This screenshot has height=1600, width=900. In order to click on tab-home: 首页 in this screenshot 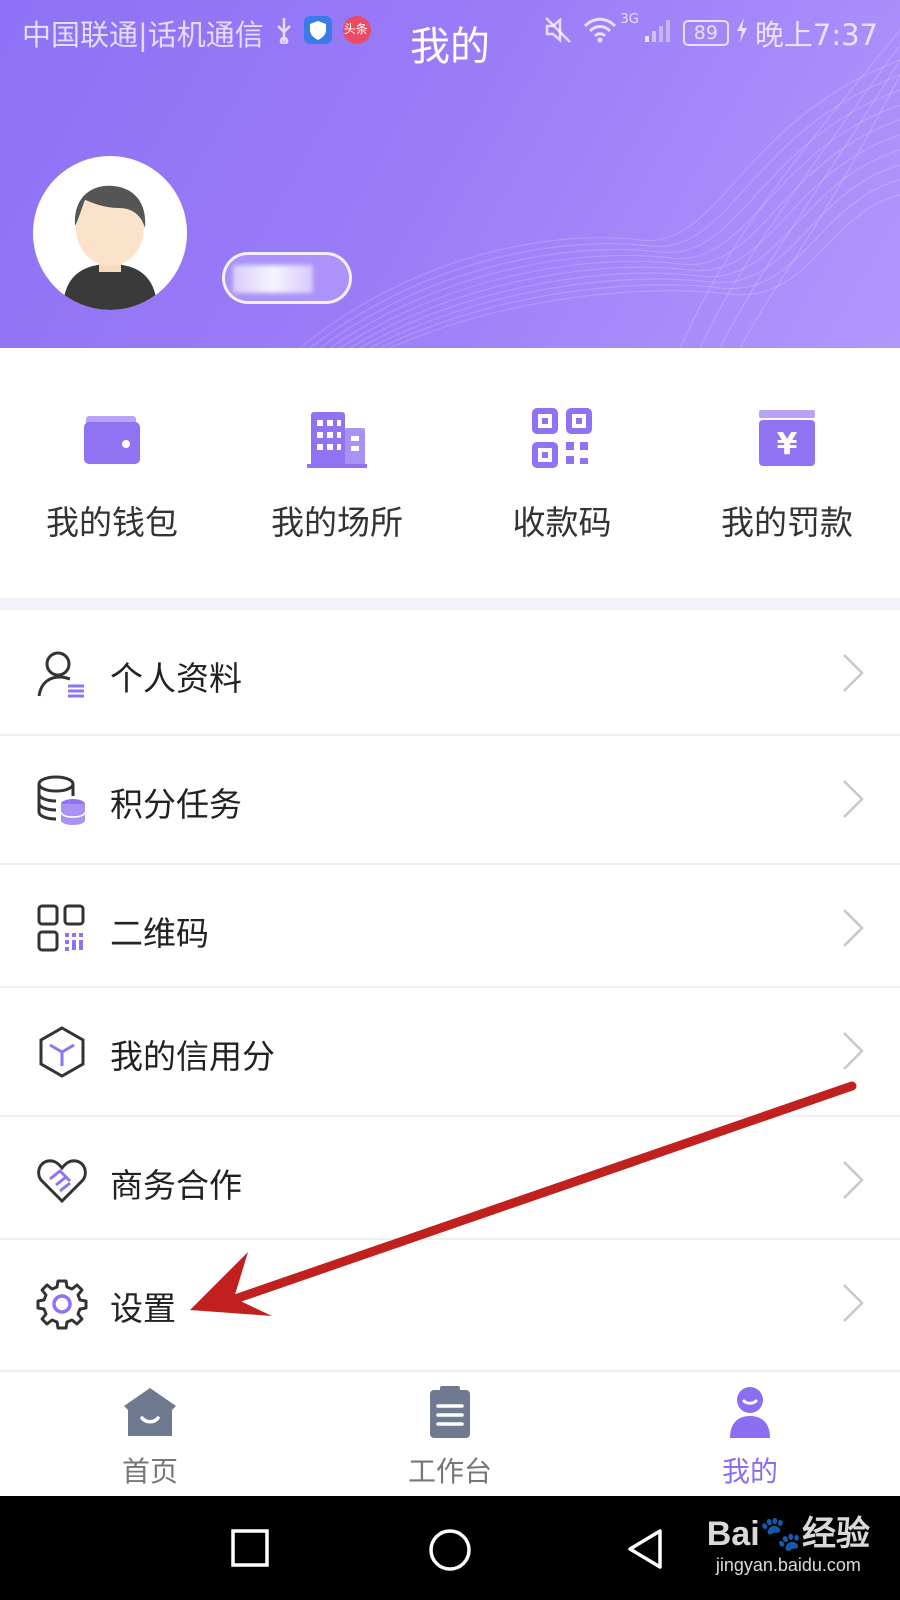, I will do `click(150, 1437)`.